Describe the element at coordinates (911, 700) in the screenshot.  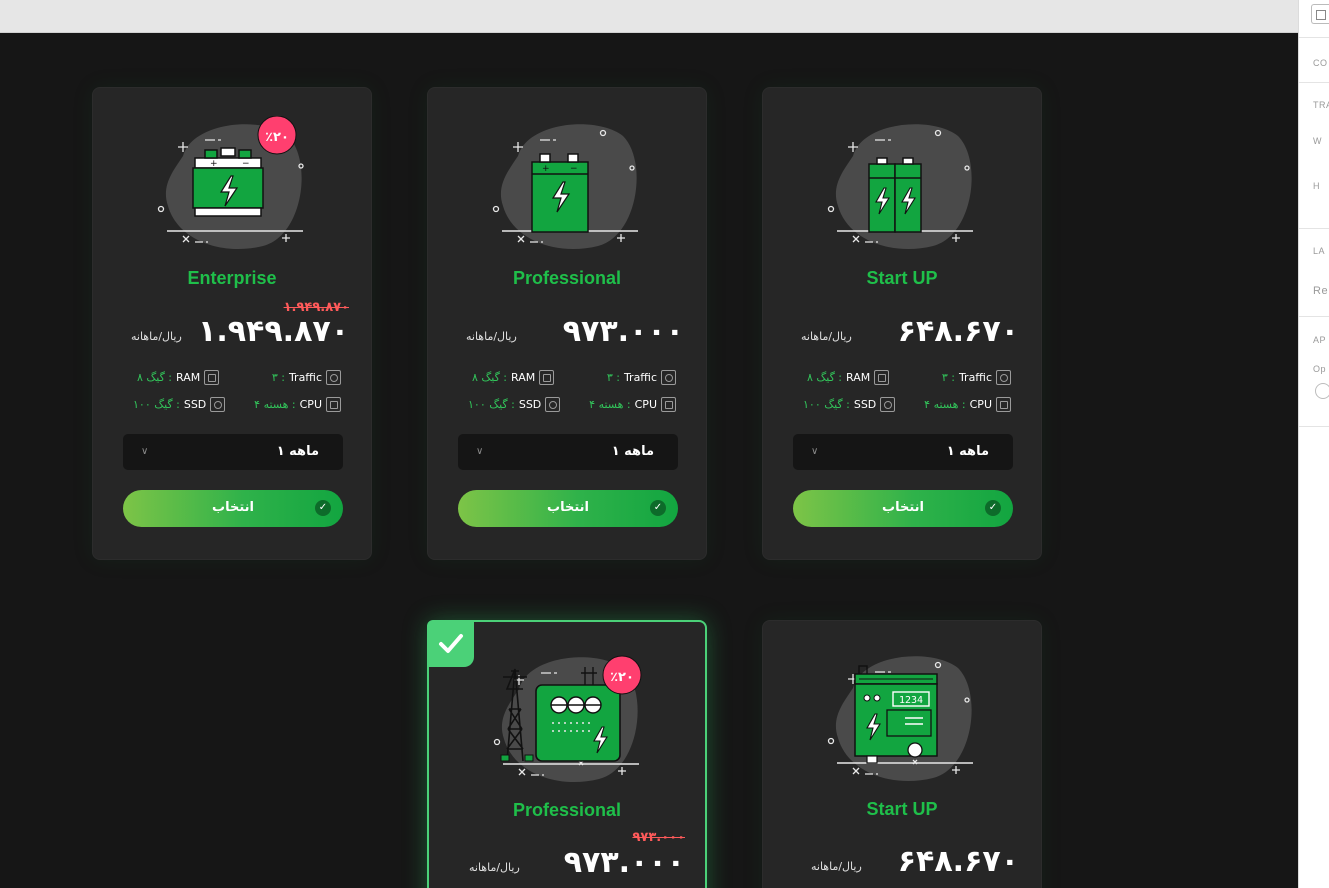
I see `generator-display: 1234` at that location.